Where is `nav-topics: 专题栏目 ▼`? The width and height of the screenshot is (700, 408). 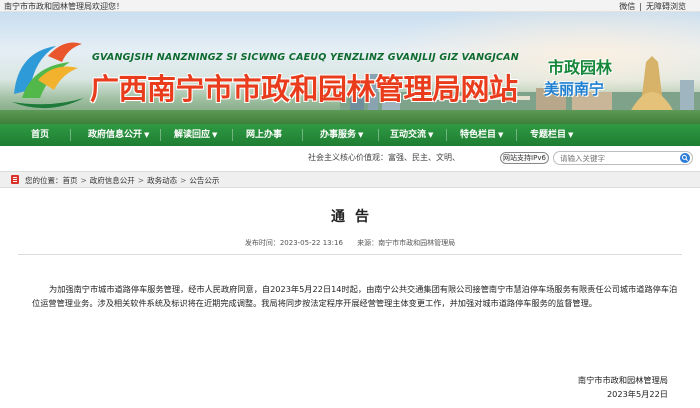
nav-topics: 专题栏目 ▼ is located at coordinates (551, 135).